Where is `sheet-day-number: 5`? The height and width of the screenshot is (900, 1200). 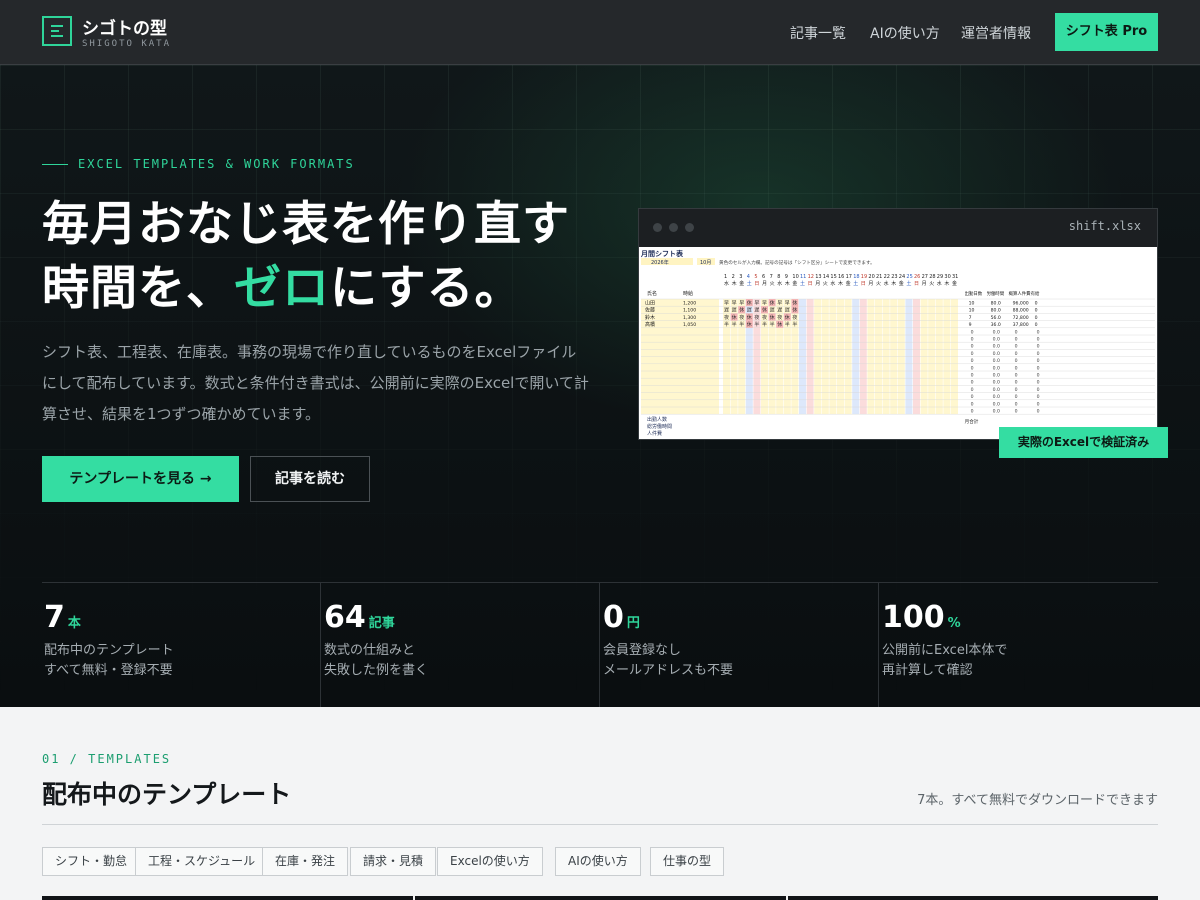
sheet-day-number: 5 is located at coordinates (755, 277).